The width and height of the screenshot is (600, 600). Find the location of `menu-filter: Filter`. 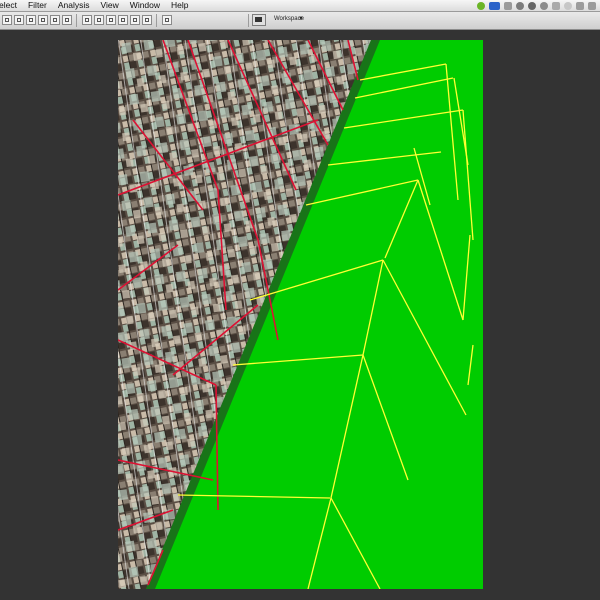

menu-filter: Filter is located at coordinates (38, 5).